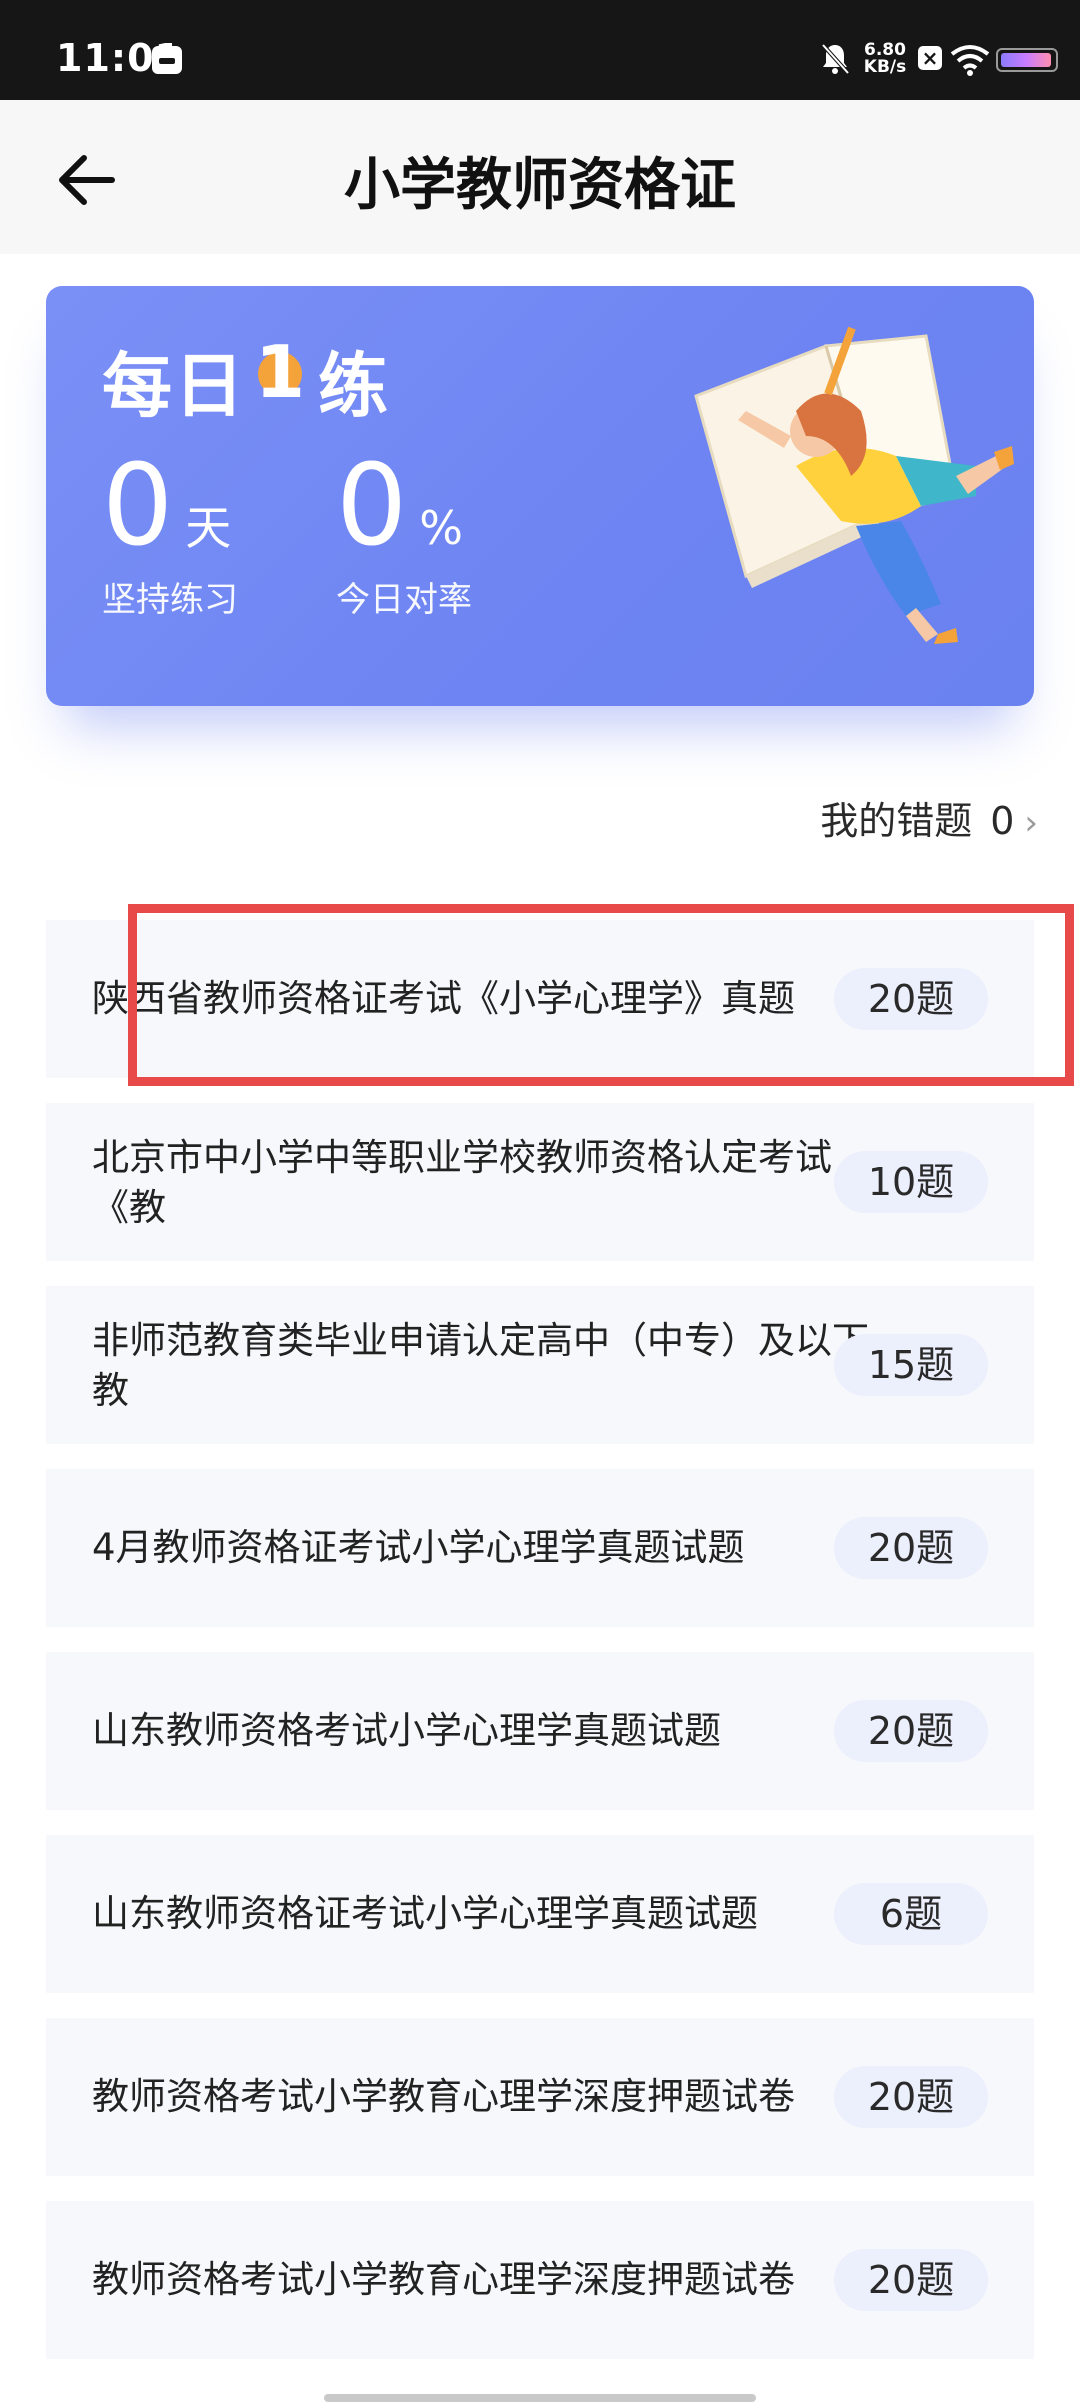  I want to click on reading-girl-illustration, so click(854, 485).